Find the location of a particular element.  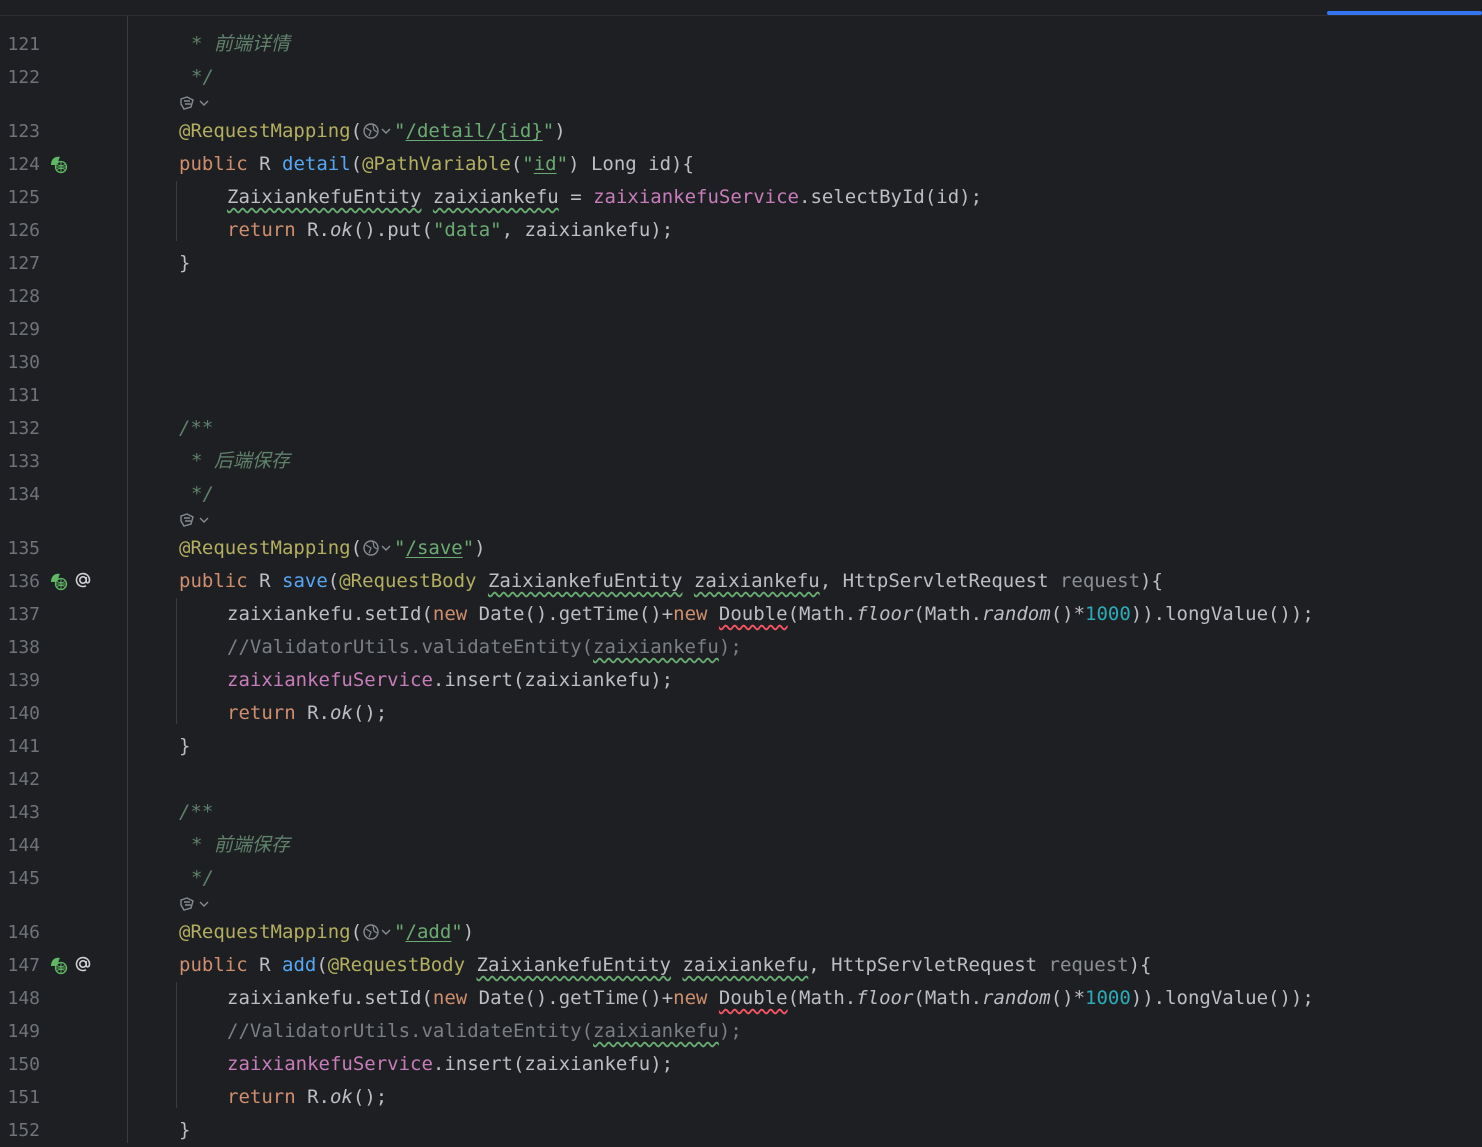

code-line: * 后端保存 is located at coordinates (234, 461).